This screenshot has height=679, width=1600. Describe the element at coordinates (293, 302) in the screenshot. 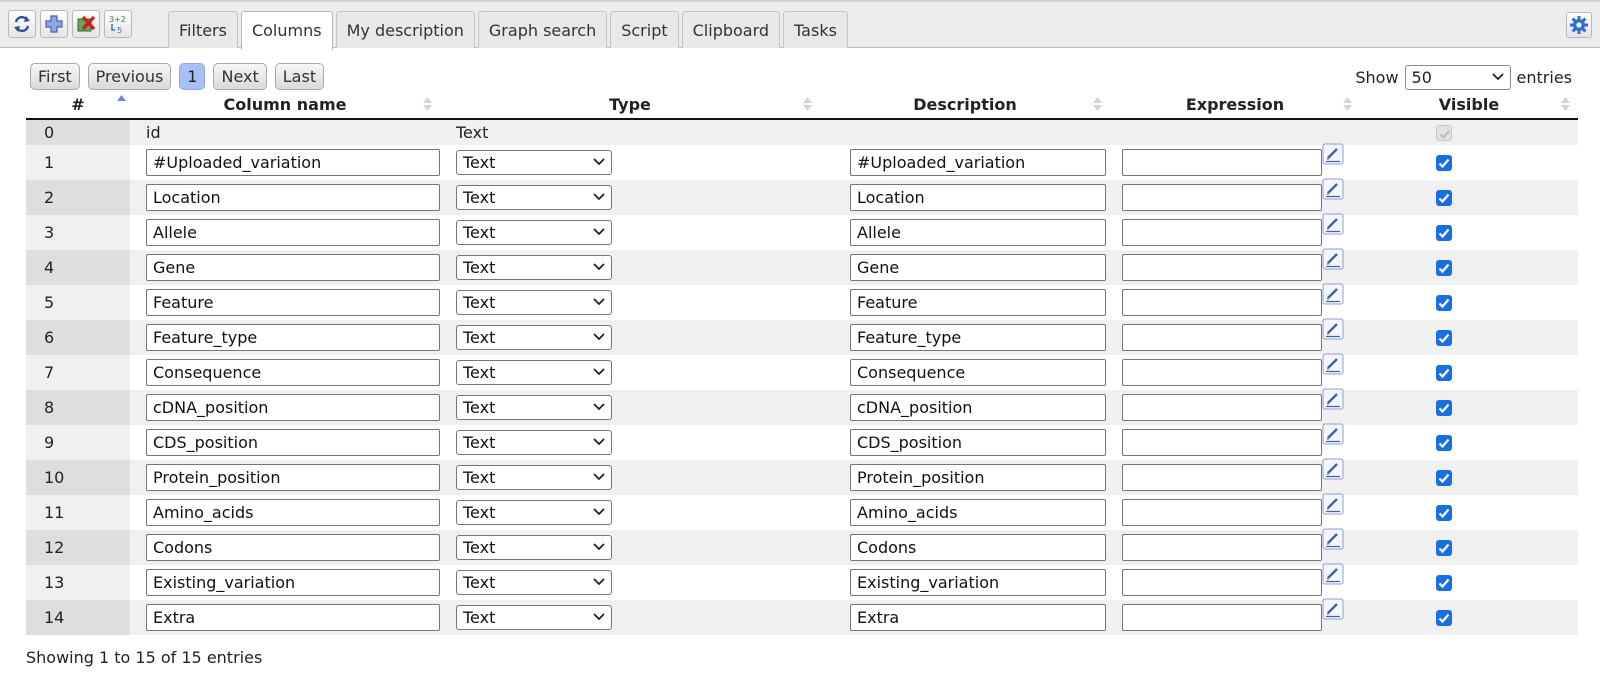

I see `column-name-input: Feature` at that location.